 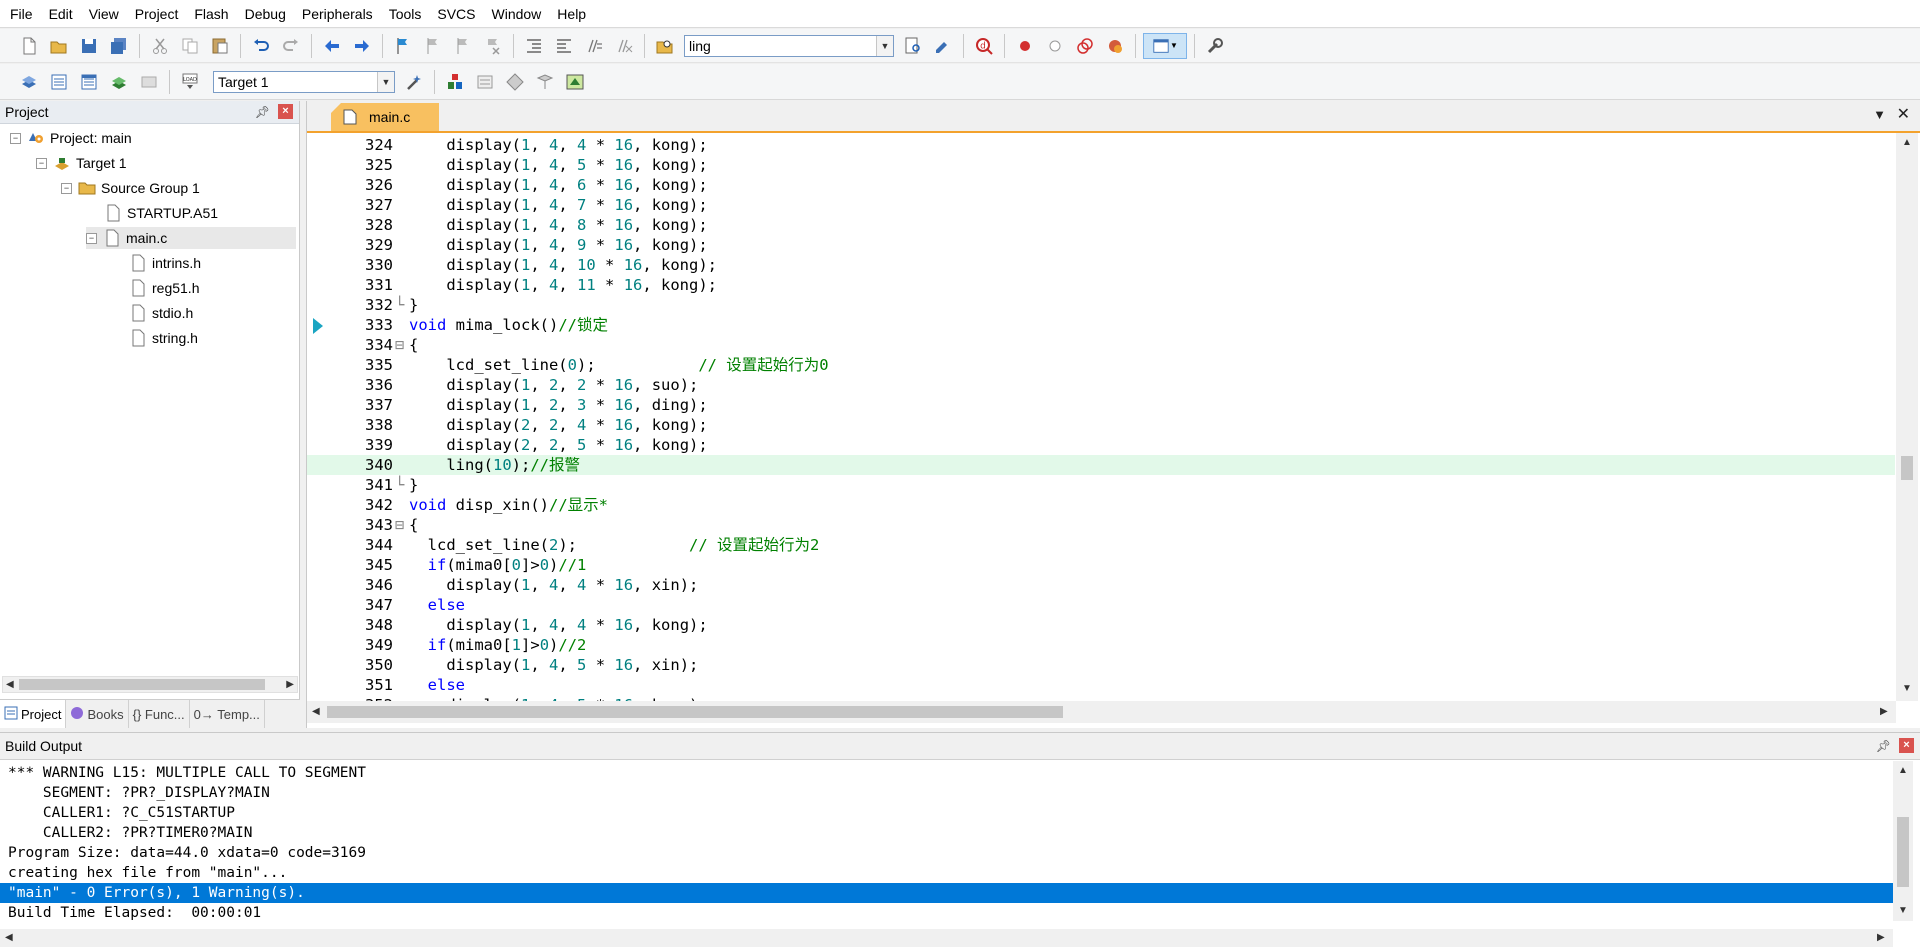 What do you see at coordinates (157, 14) in the screenshot?
I see `menu-project: Project` at bounding box center [157, 14].